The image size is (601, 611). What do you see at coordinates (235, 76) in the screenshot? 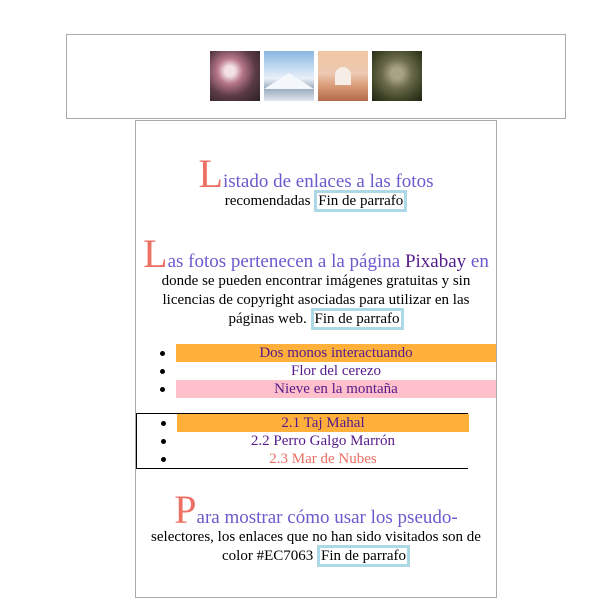
I see `cherry-blossom-photo` at bounding box center [235, 76].